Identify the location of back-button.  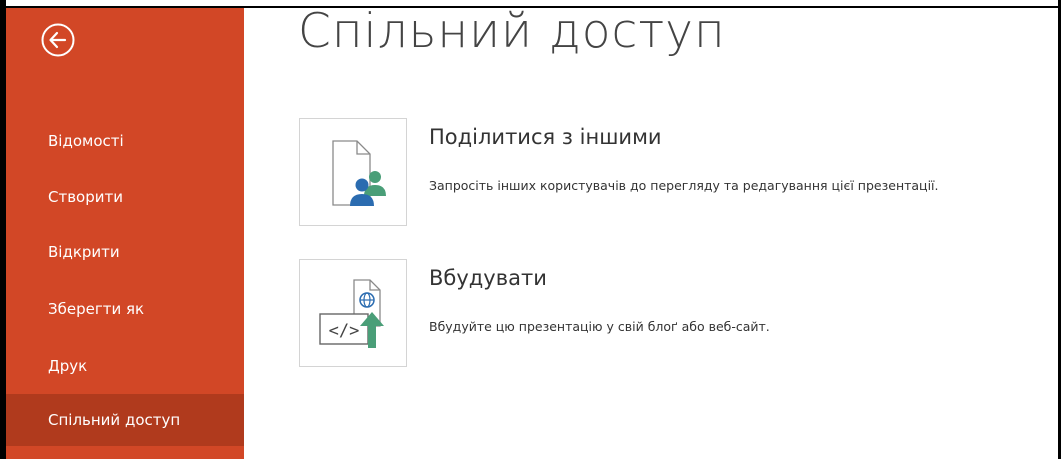
(58, 40).